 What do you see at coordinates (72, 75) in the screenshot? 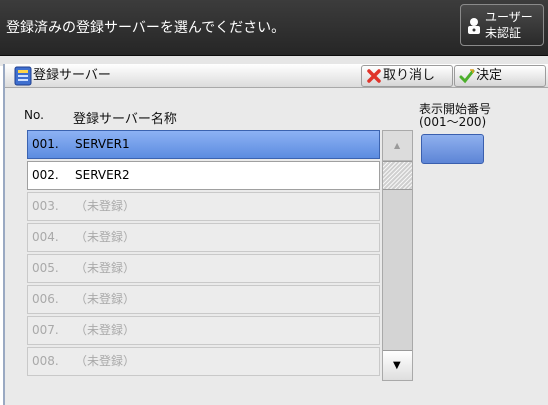
I see `panel-title: 登録サーバー` at bounding box center [72, 75].